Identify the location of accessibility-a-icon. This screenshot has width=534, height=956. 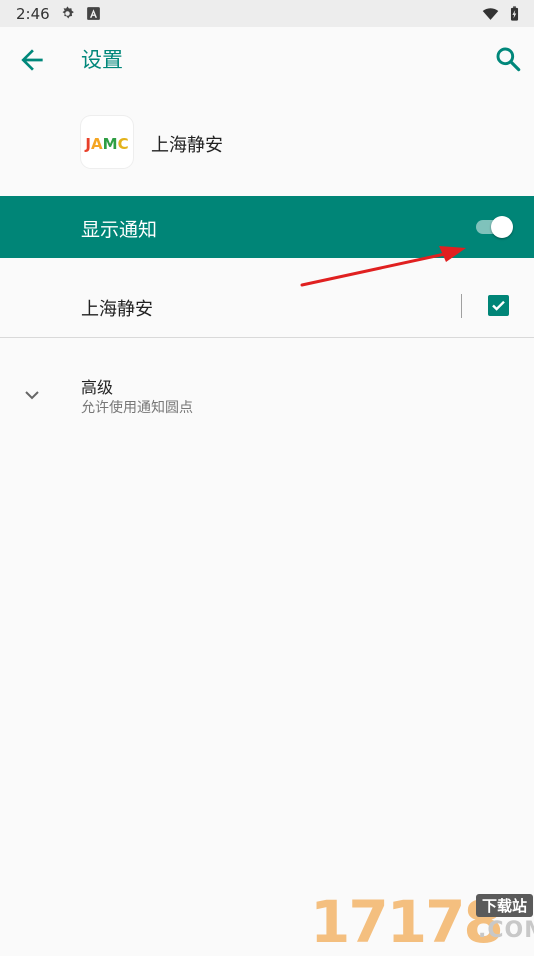
(93, 13).